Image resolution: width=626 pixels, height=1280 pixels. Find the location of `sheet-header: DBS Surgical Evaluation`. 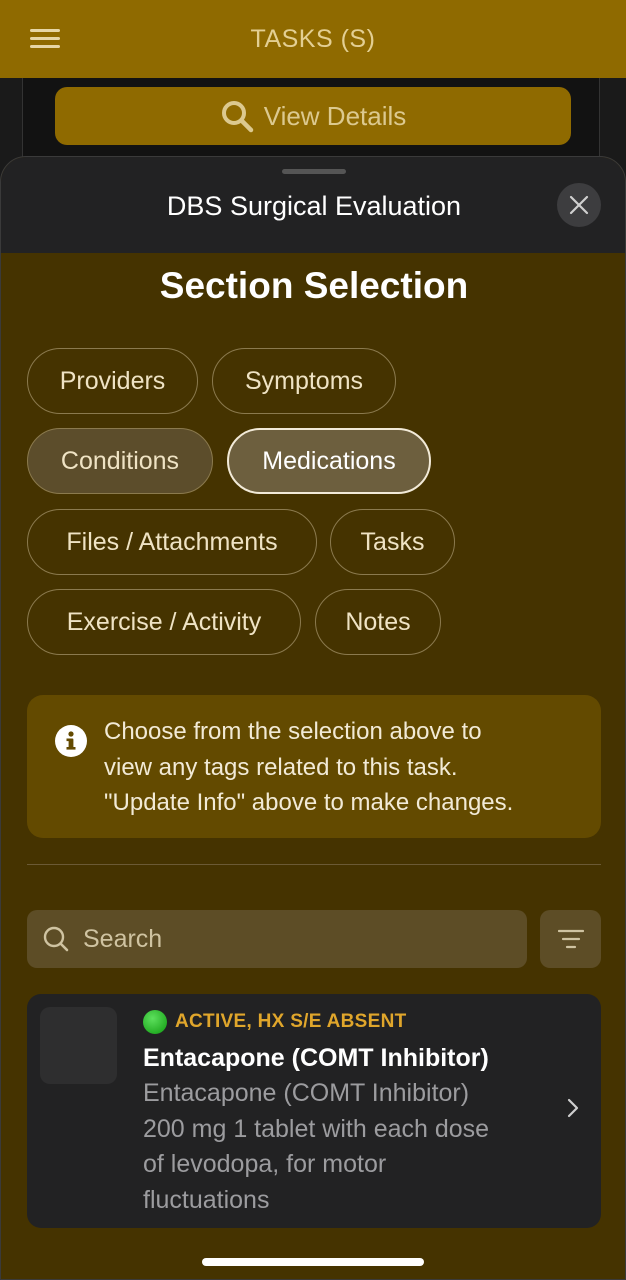

sheet-header: DBS Surgical Evaluation is located at coordinates (313, 205).